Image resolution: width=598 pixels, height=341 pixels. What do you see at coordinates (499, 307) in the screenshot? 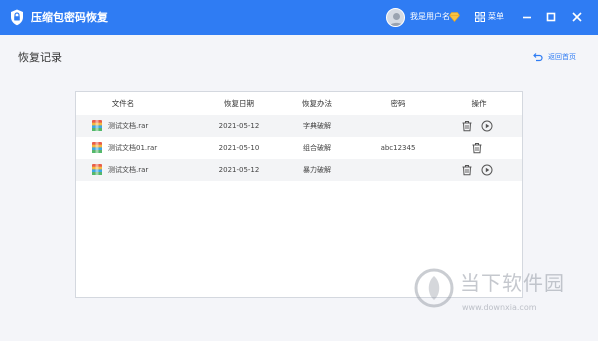
I see `watermark-url: www.downxia.com` at bounding box center [499, 307].